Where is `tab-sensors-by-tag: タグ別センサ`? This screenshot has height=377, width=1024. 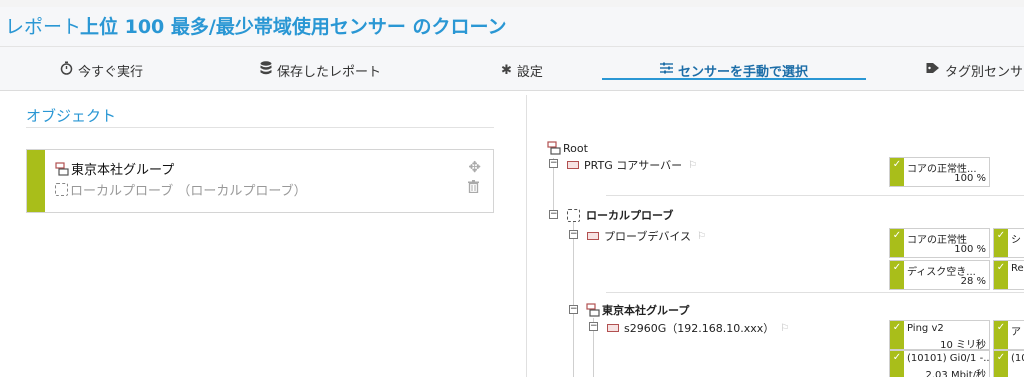 tab-sensors-by-tag: タグ別センサ is located at coordinates (974, 70).